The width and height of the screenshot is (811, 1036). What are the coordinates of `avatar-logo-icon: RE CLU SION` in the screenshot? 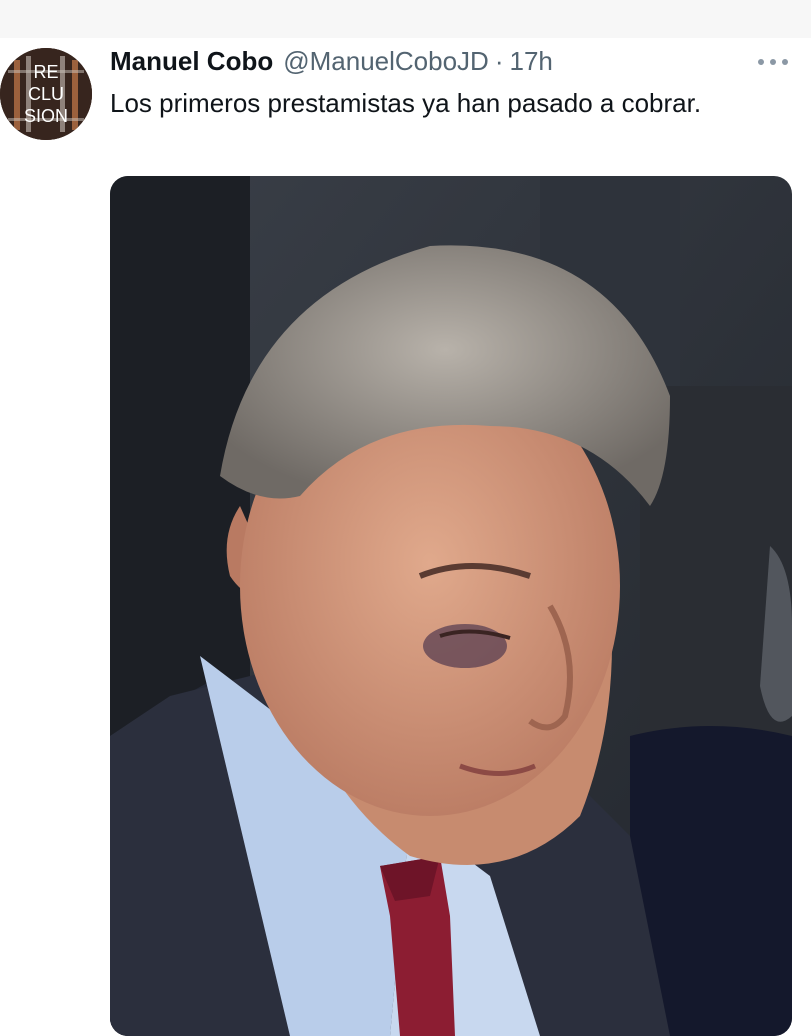 It's located at (46, 94).